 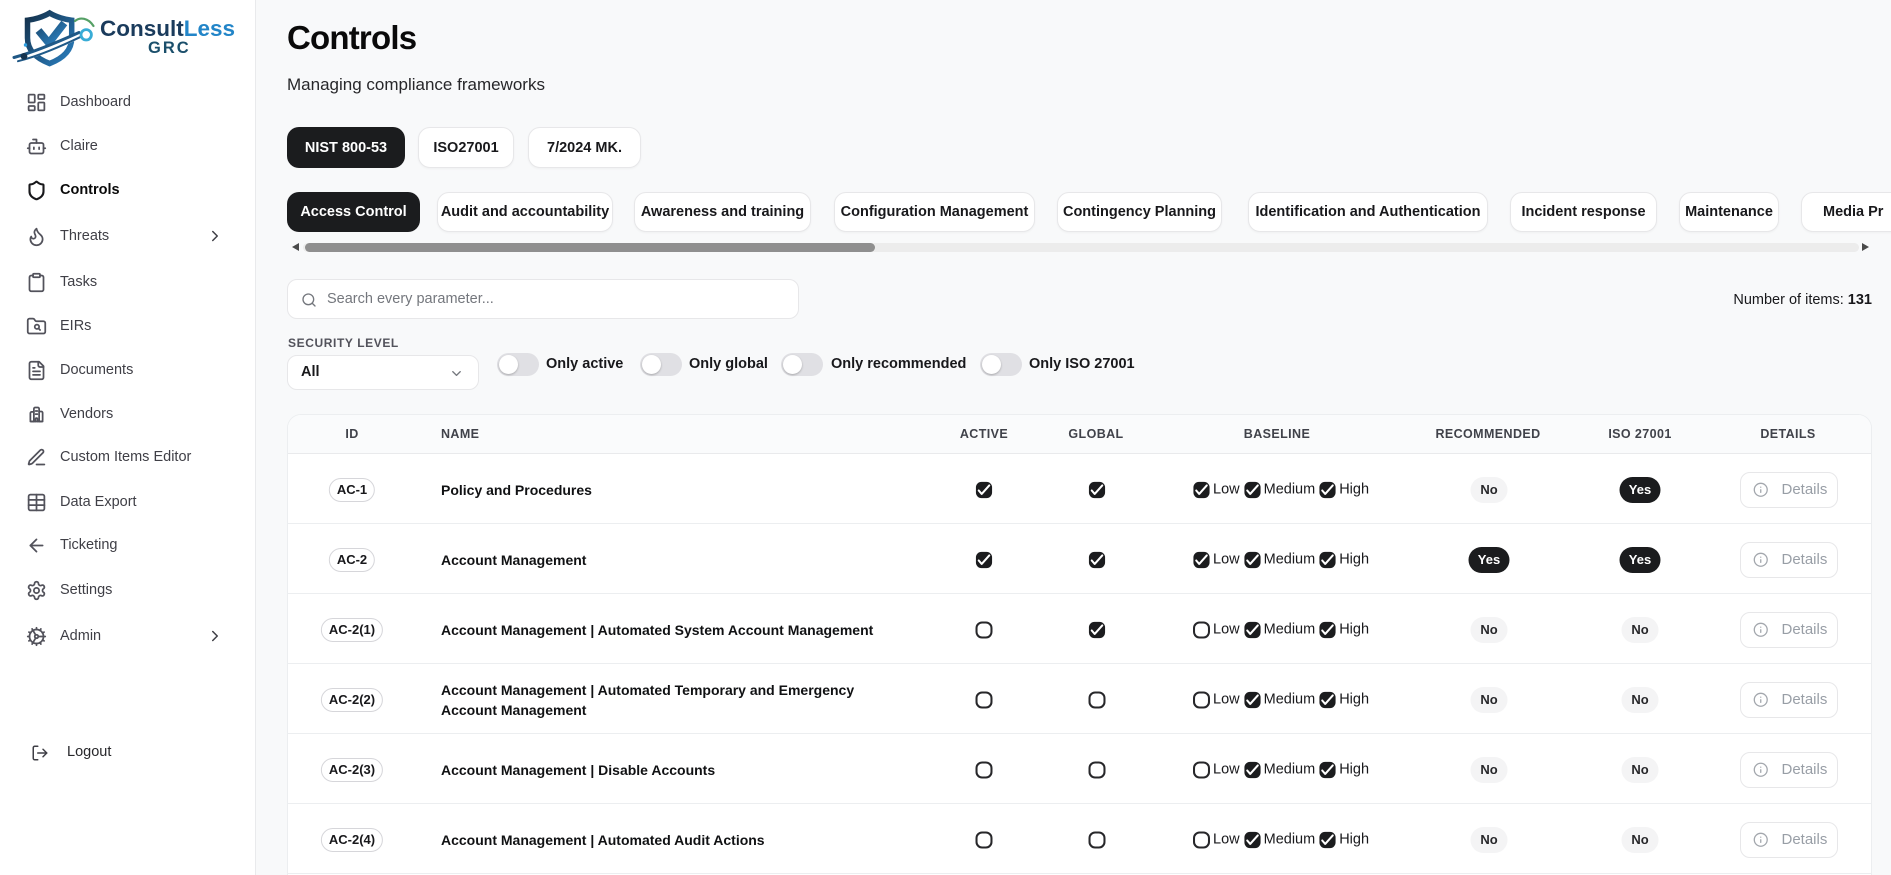 What do you see at coordinates (167, 28) in the screenshot?
I see `svg-text: ConsultLess` at bounding box center [167, 28].